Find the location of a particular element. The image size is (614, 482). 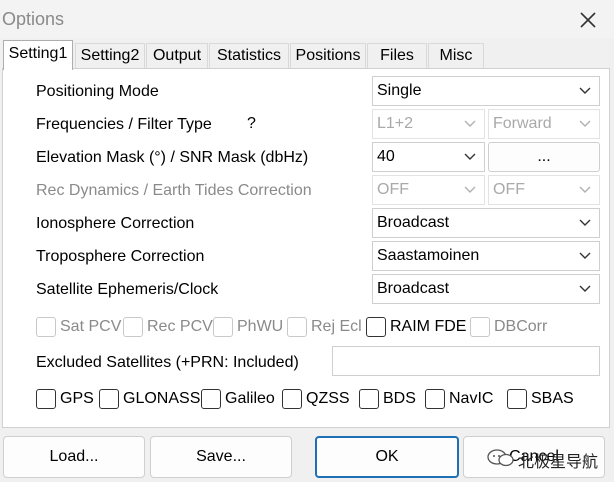

rec-dynamics-label: Rec Dynamics / Earth Tides Correction is located at coordinates (174, 190).